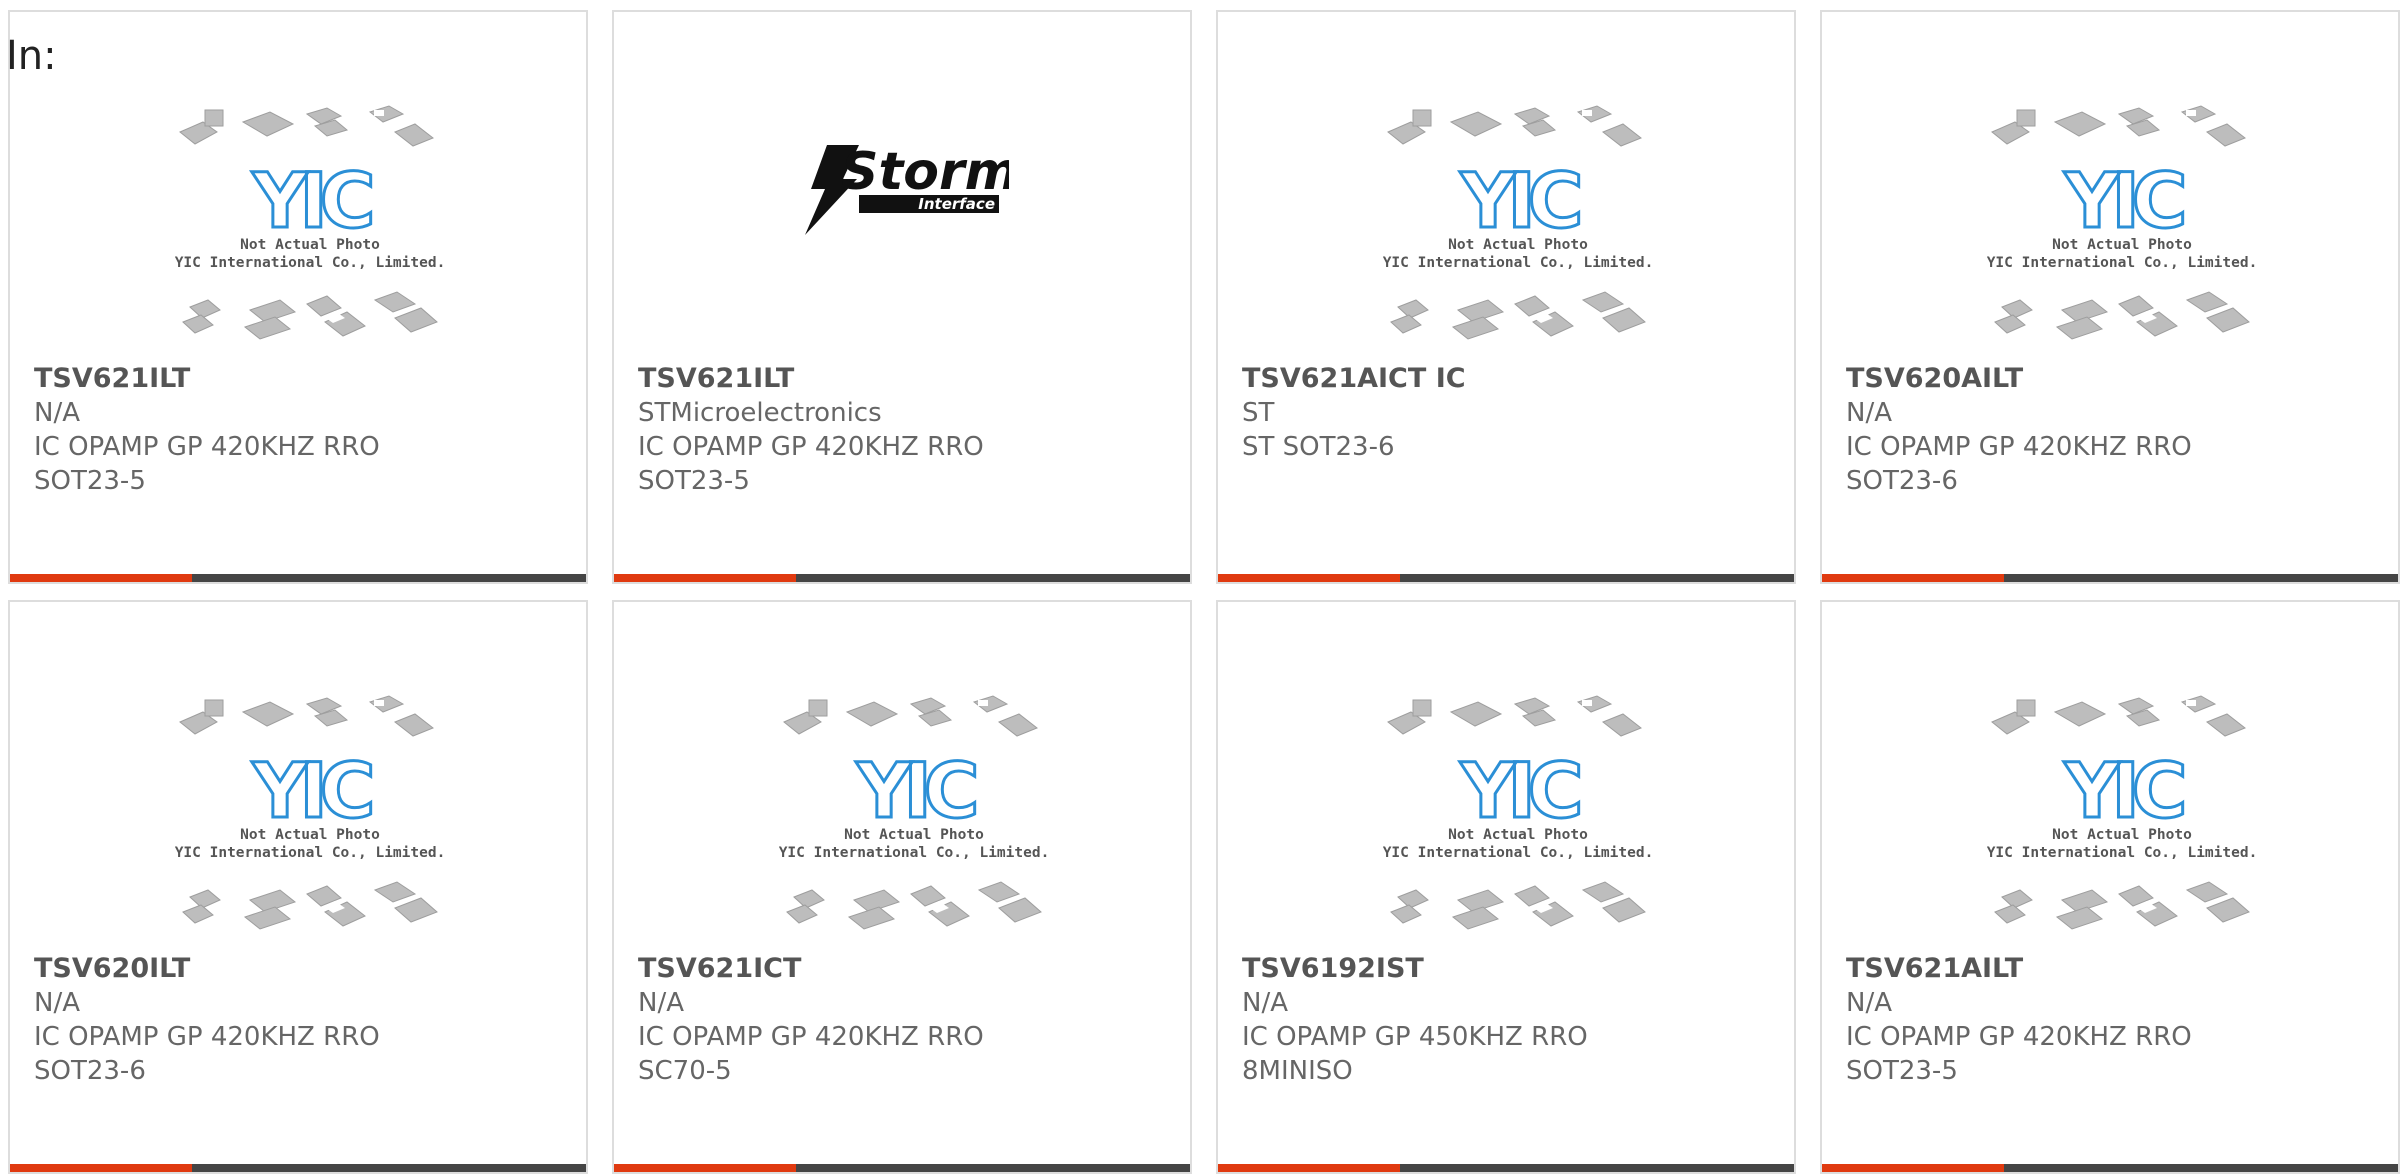 The image size is (2400, 1174). Describe the element at coordinates (956, 204) in the screenshot. I see `storm-logo-subtext: Interface` at that location.